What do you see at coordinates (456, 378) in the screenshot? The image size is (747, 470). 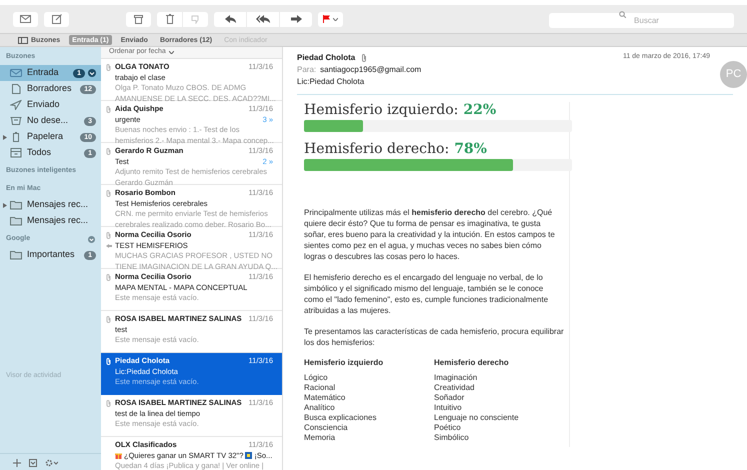 I see `list-item: Imaginación` at bounding box center [456, 378].